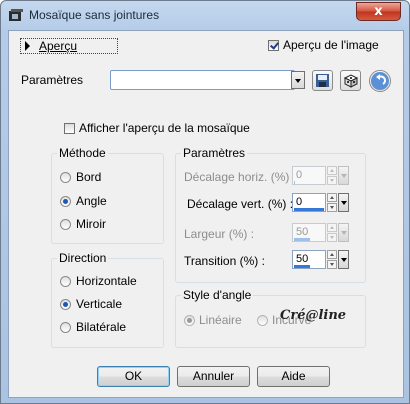 This screenshot has width=410, height=404. I want to click on transition-input: 50, so click(309, 259).